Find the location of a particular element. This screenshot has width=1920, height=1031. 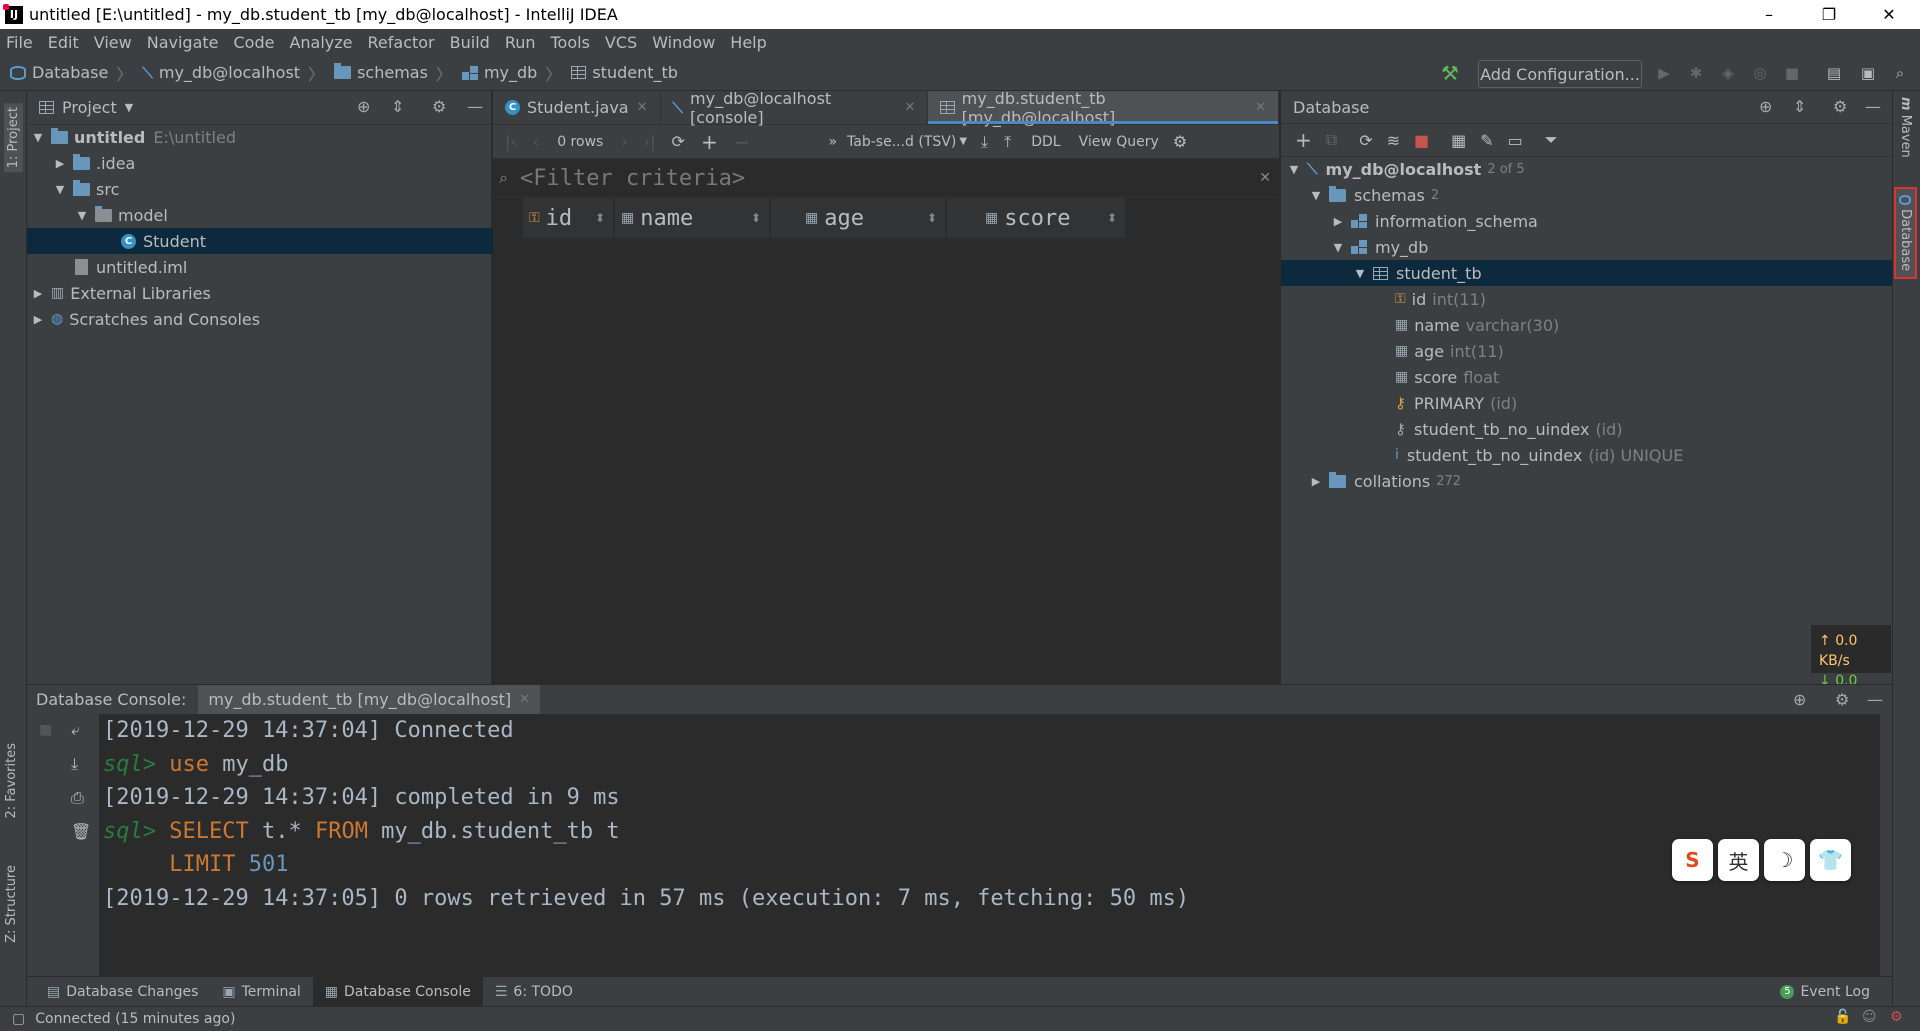

view-query-button: View Query is located at coordinates (1119, 142).